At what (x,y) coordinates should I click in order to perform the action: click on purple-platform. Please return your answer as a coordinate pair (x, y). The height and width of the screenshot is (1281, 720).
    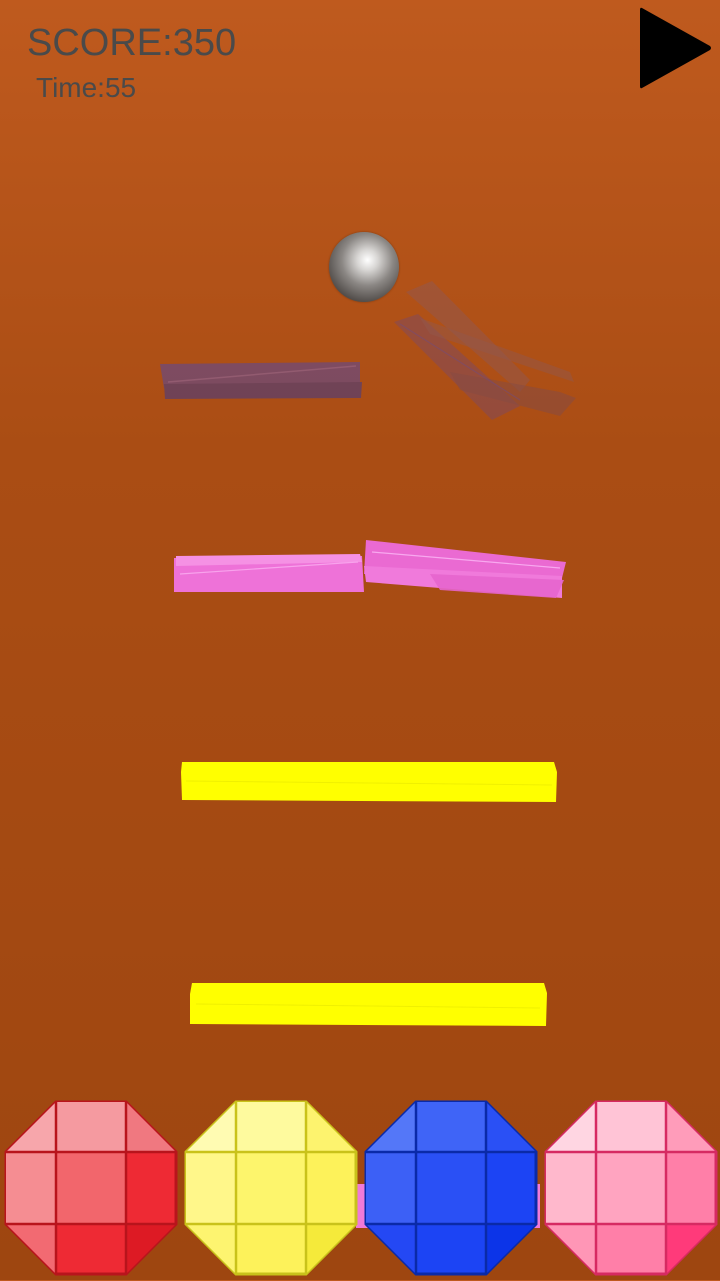
    Looking at the image, I should click on (368, 350).